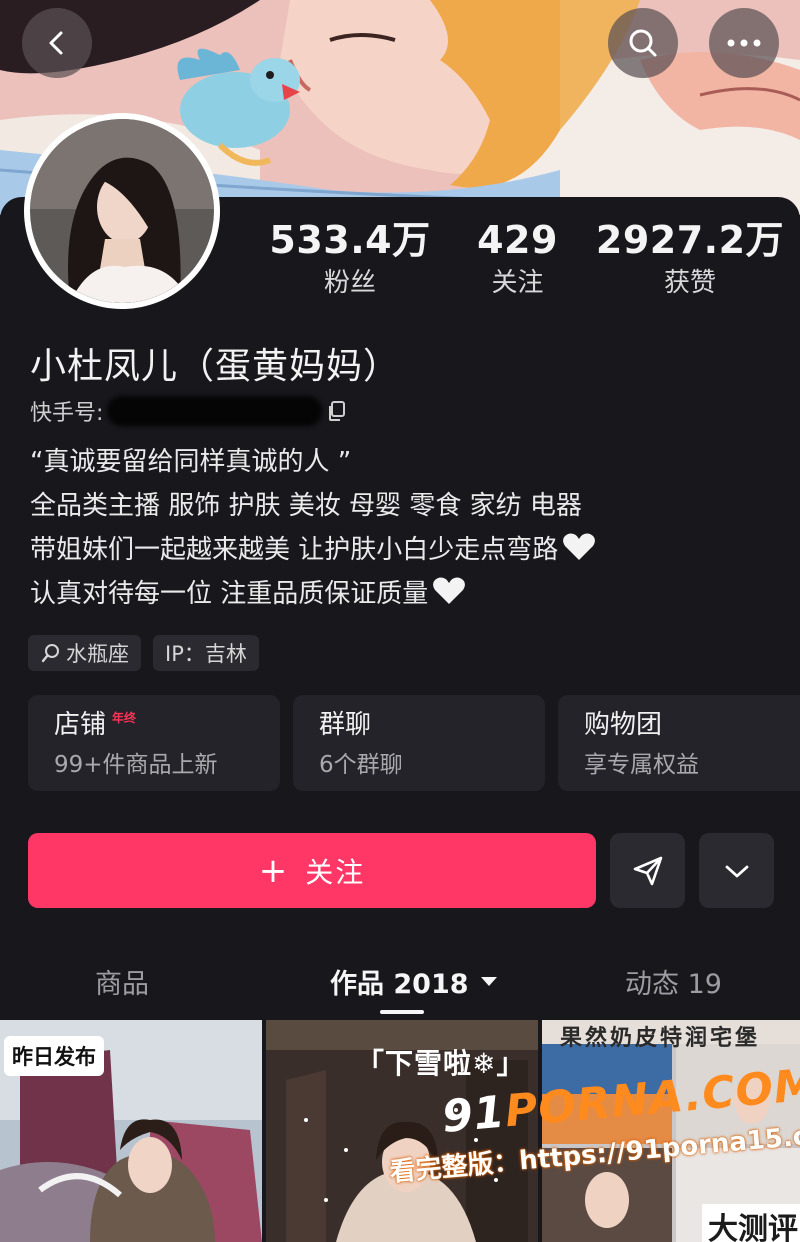 The height and width of the screenshot is (1242, 800). What do you see at coordinates (336, 411) in the screenshot?
I see `copy-icon` at bounding box center [336, 411].